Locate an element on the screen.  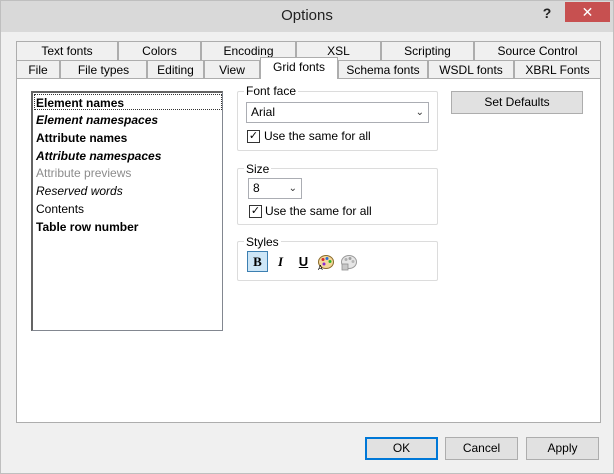
tab-editing: Editing is located at coordinates (175, 69).